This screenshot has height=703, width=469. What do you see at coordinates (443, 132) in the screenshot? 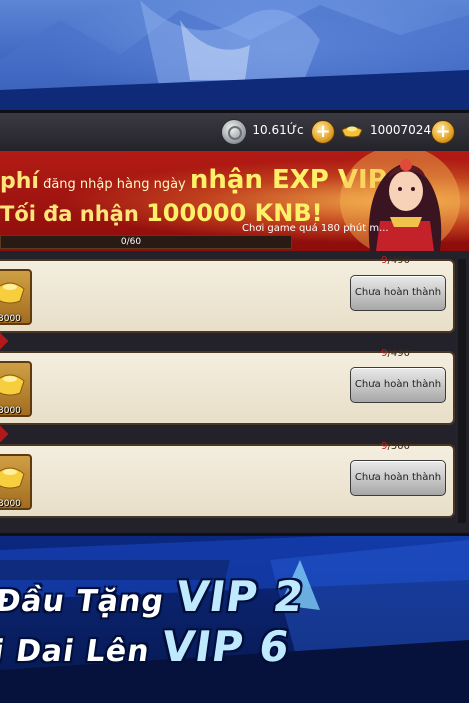
I see `add-gold-button: +` at bounding box center [443, 132].